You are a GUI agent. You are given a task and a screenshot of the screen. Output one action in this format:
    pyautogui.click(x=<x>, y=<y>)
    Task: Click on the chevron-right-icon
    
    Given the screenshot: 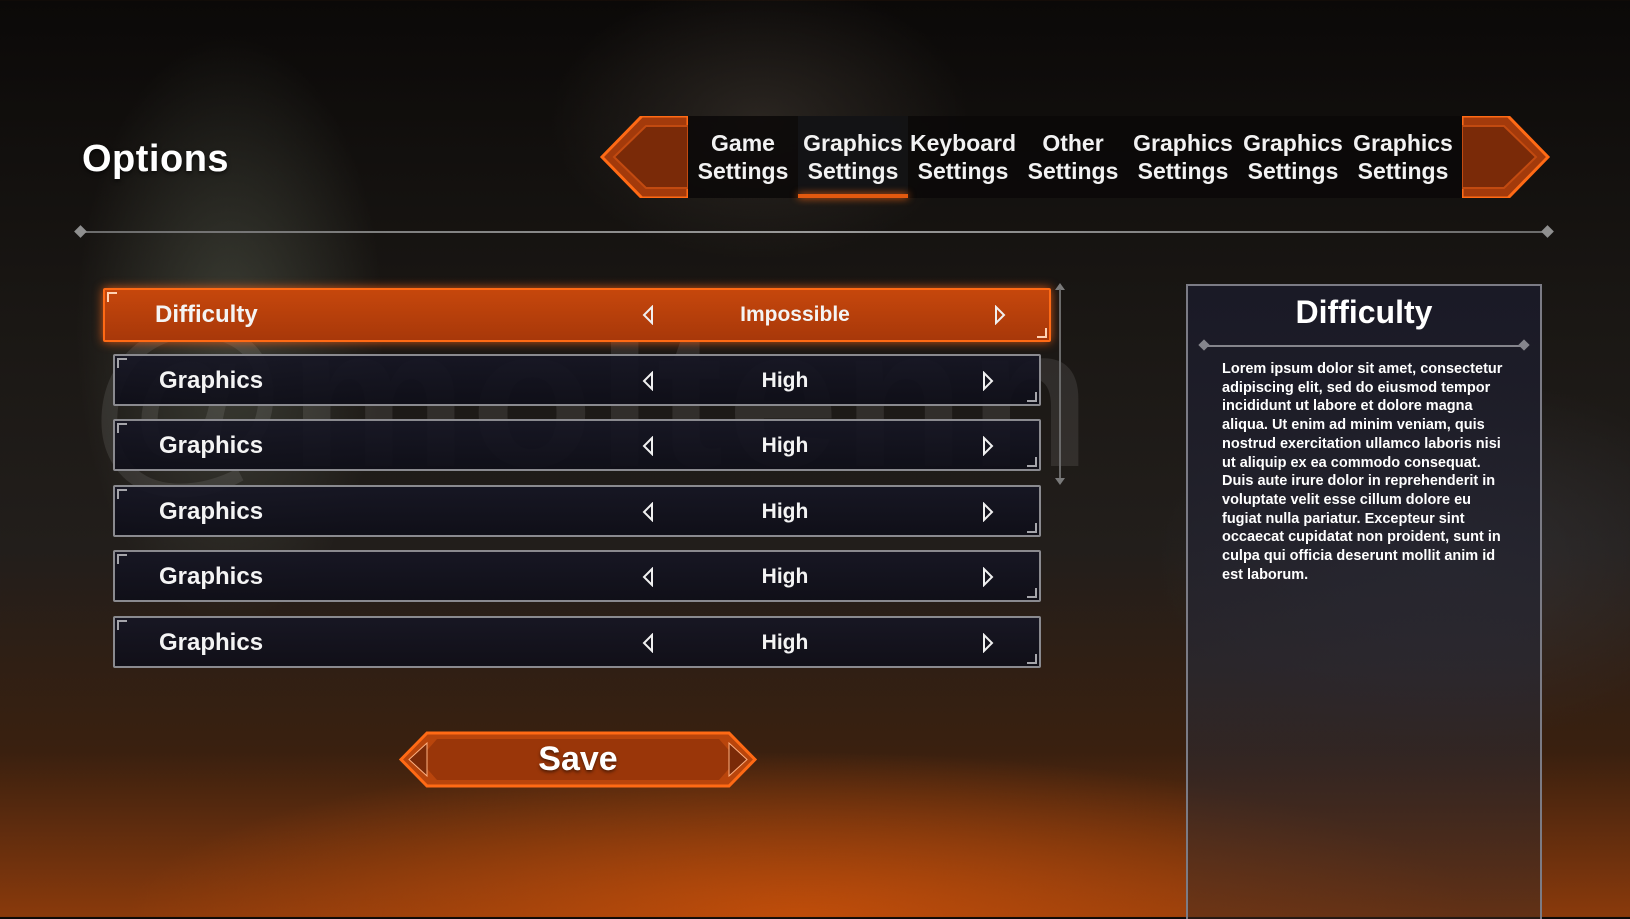 What is the action you would take?
    pyautogui.click(x=1506, y=157)
    